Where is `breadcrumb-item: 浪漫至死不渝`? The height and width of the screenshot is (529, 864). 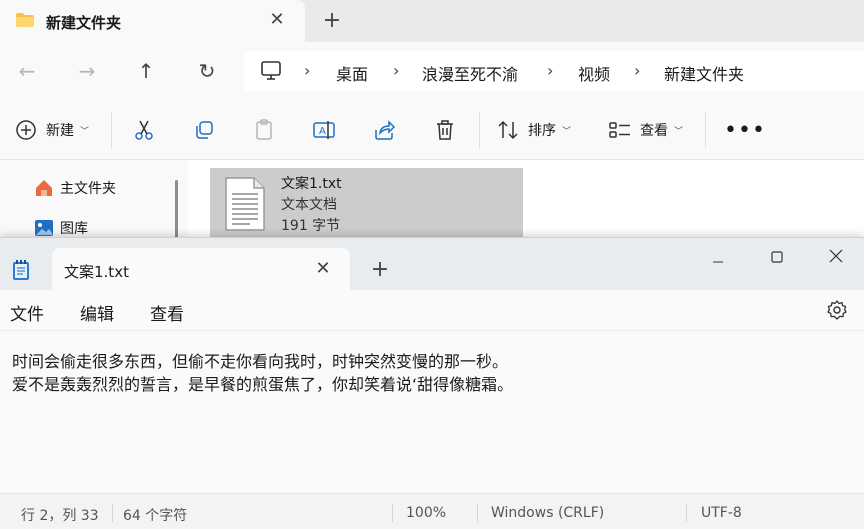
breadcrumb-item: 浪漫至死不渝 is located at coordinates (470, 73).